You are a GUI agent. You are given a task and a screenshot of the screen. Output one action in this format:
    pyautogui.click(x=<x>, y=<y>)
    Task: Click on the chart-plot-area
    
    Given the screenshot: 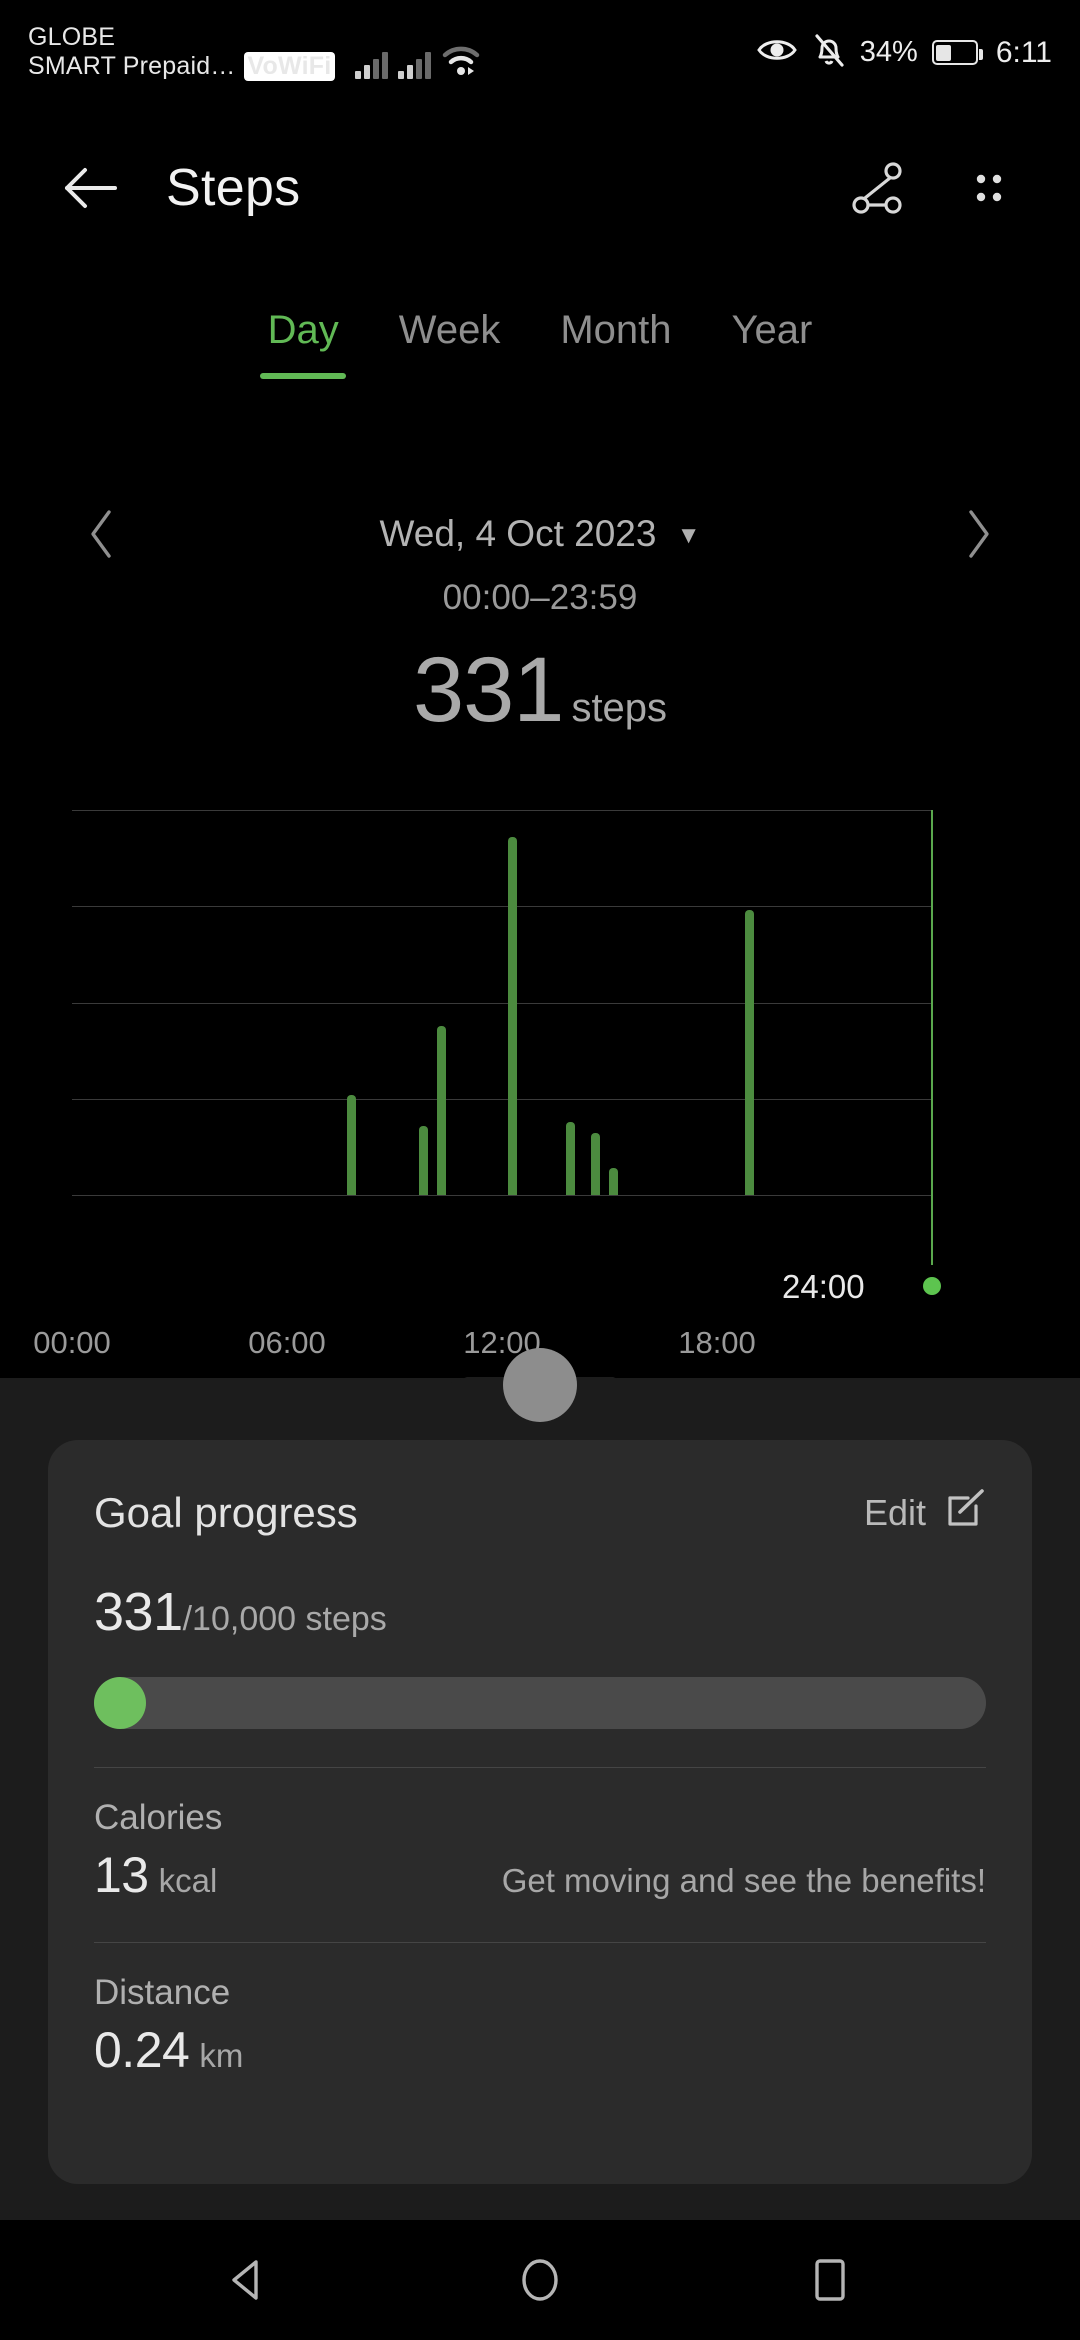 What is the action you would take?
    pyautogui.click(x=502, y=1003)
    